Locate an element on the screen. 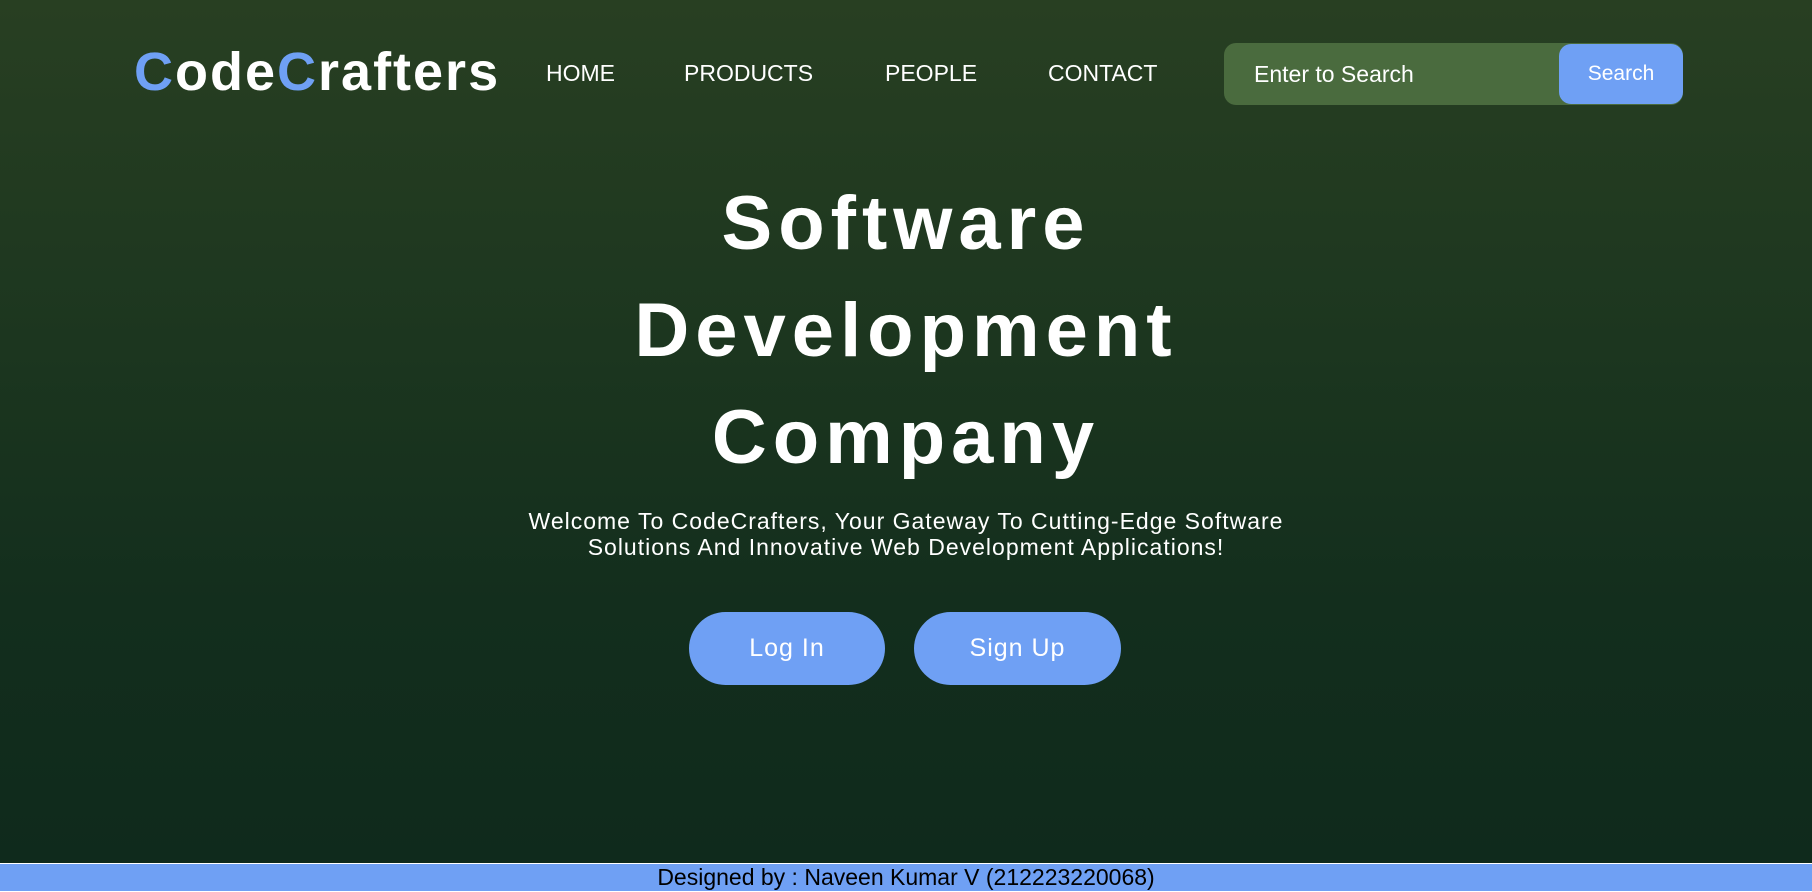  nav-contact: CONTACT is located at coordinates (1102, 73).